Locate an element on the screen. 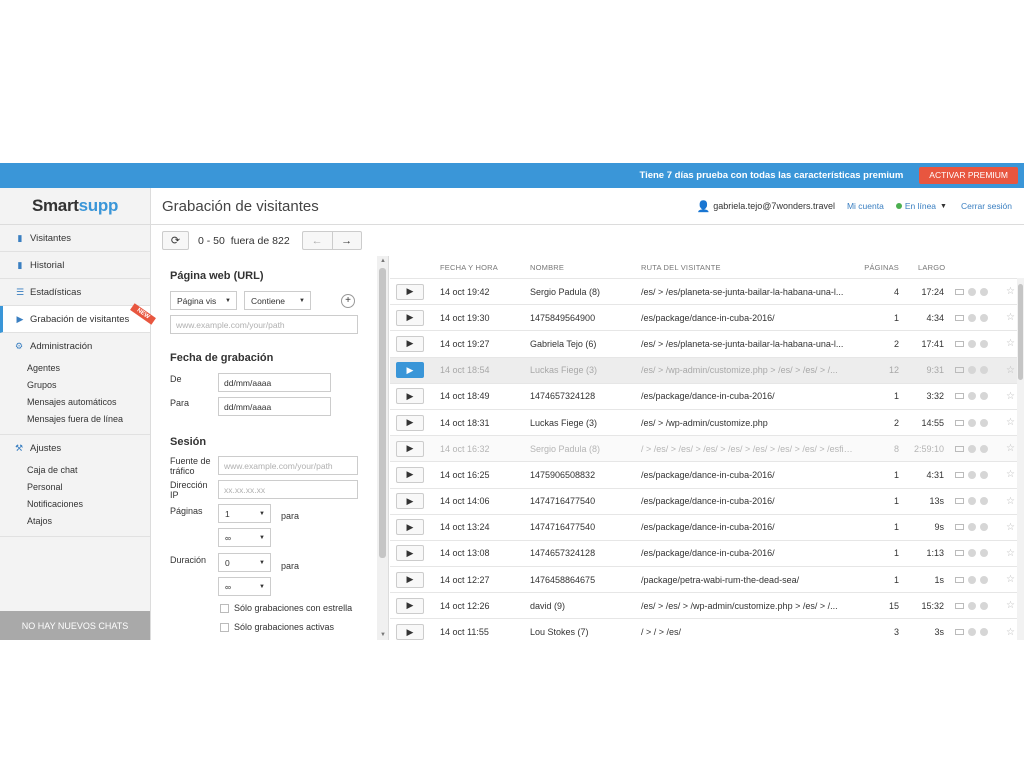 The image size is (1024, 768). starred-only-checkbox: Sólo grabaciones con estrella is located at coordinates (286, 608).